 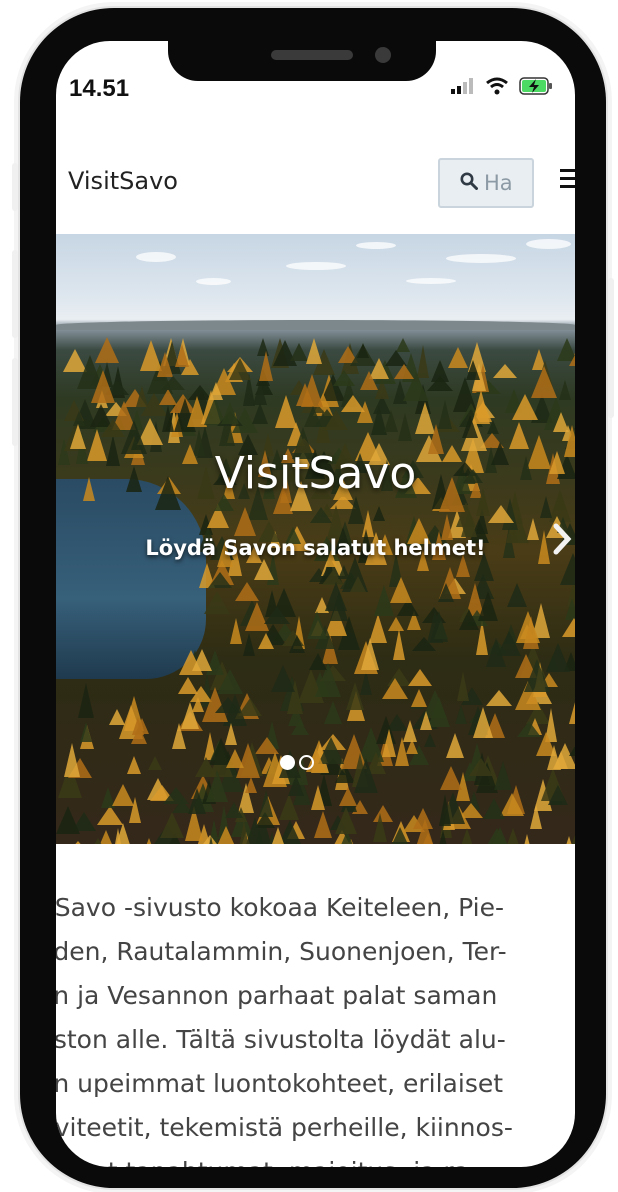 I want to click on navbar-brand-link: VisitSavo, so click(x=123, y=181).